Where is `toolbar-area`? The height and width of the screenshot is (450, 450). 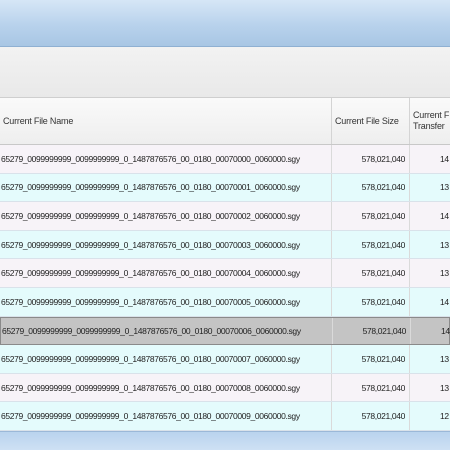
toolbar-area is located at coordinates (225, 72).